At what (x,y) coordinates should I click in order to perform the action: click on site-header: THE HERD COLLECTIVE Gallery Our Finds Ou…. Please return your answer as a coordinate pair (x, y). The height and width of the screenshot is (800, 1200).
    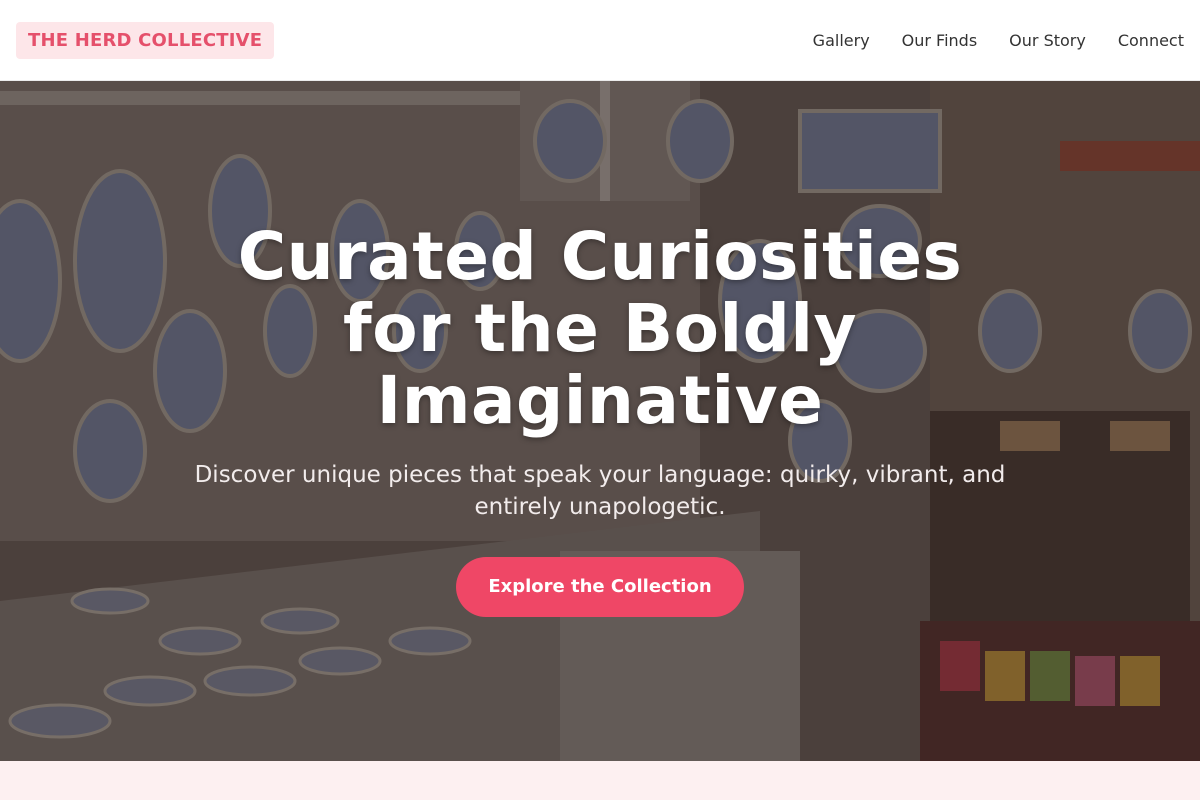
    Looking at the image, I should click on (600, 40).